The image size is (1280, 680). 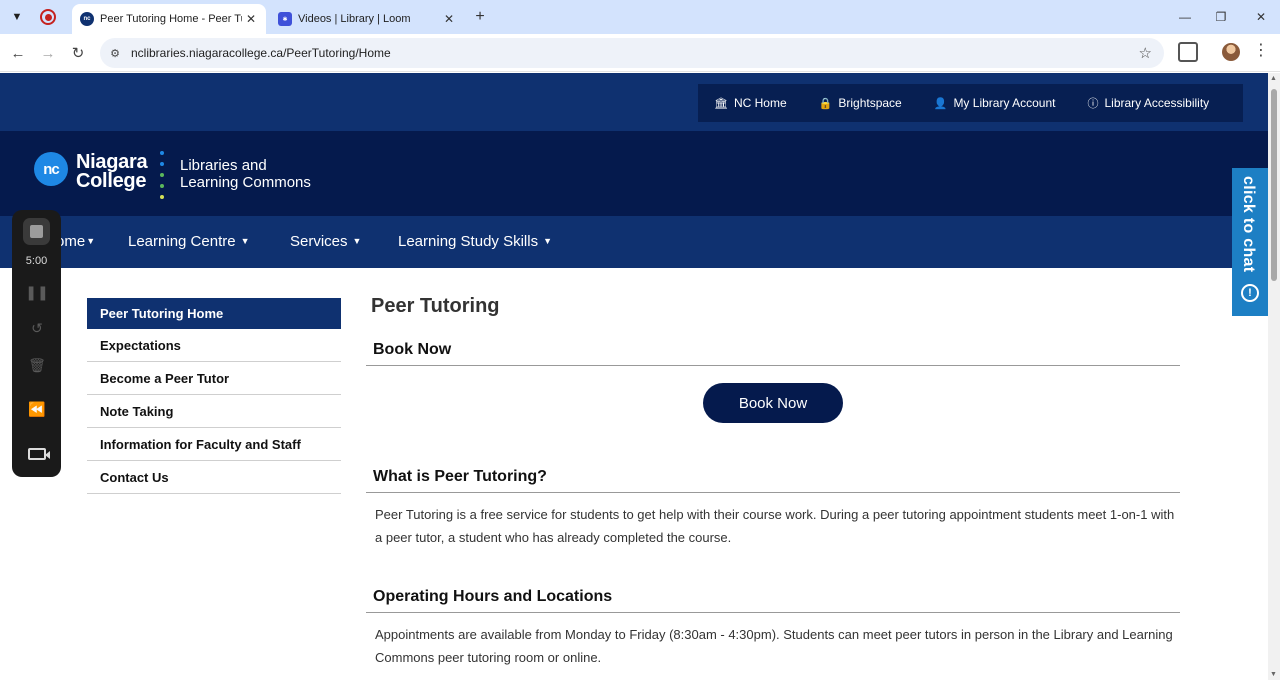 What do you see at coordinates (214, 411) in the screenshot?
I see `sidebar-item-note-taking: Note Taking` at bounding box center [214, 411].